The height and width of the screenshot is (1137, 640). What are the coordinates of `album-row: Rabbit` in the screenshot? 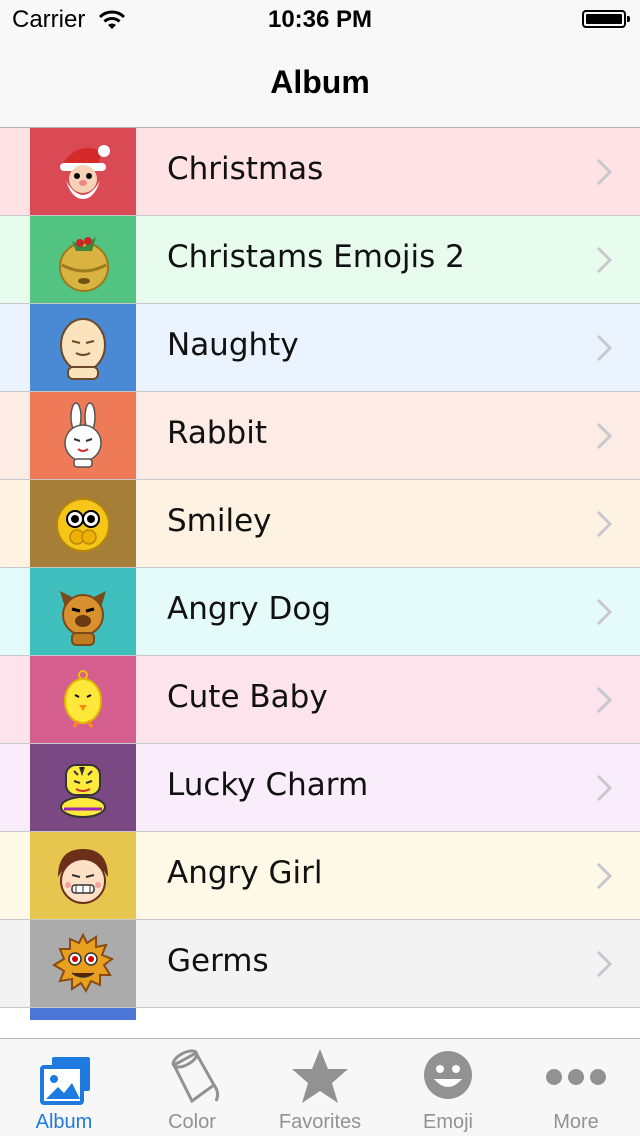 It's located at (320, 436).